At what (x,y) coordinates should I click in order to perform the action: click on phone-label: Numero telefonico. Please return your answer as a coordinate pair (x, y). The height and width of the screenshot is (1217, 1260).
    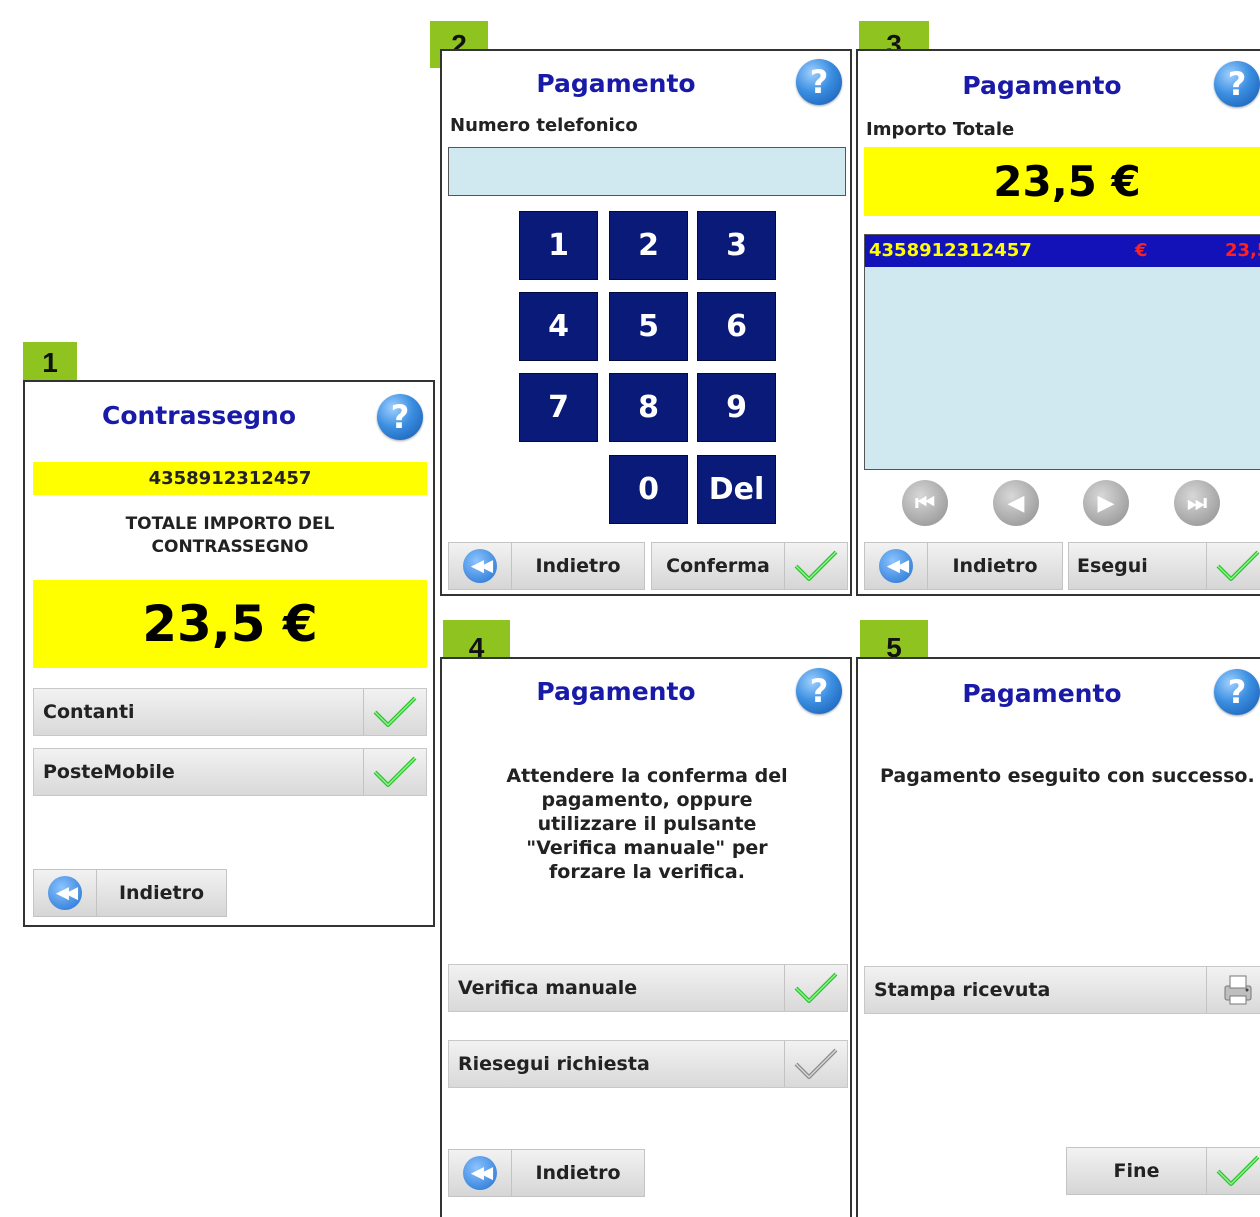
    Looking at the image, I should click on (544, 125).